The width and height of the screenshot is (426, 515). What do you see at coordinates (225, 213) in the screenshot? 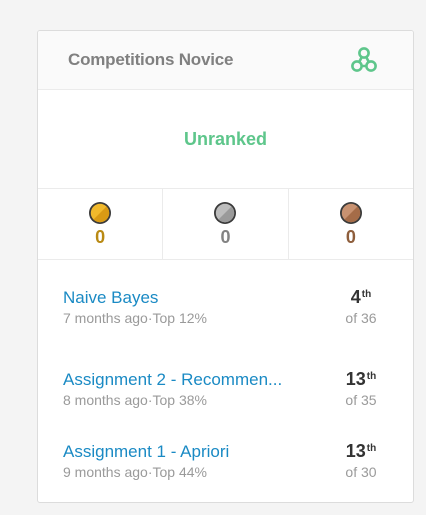
I see `silver-medal-icon` at bounding box center [225, 213].